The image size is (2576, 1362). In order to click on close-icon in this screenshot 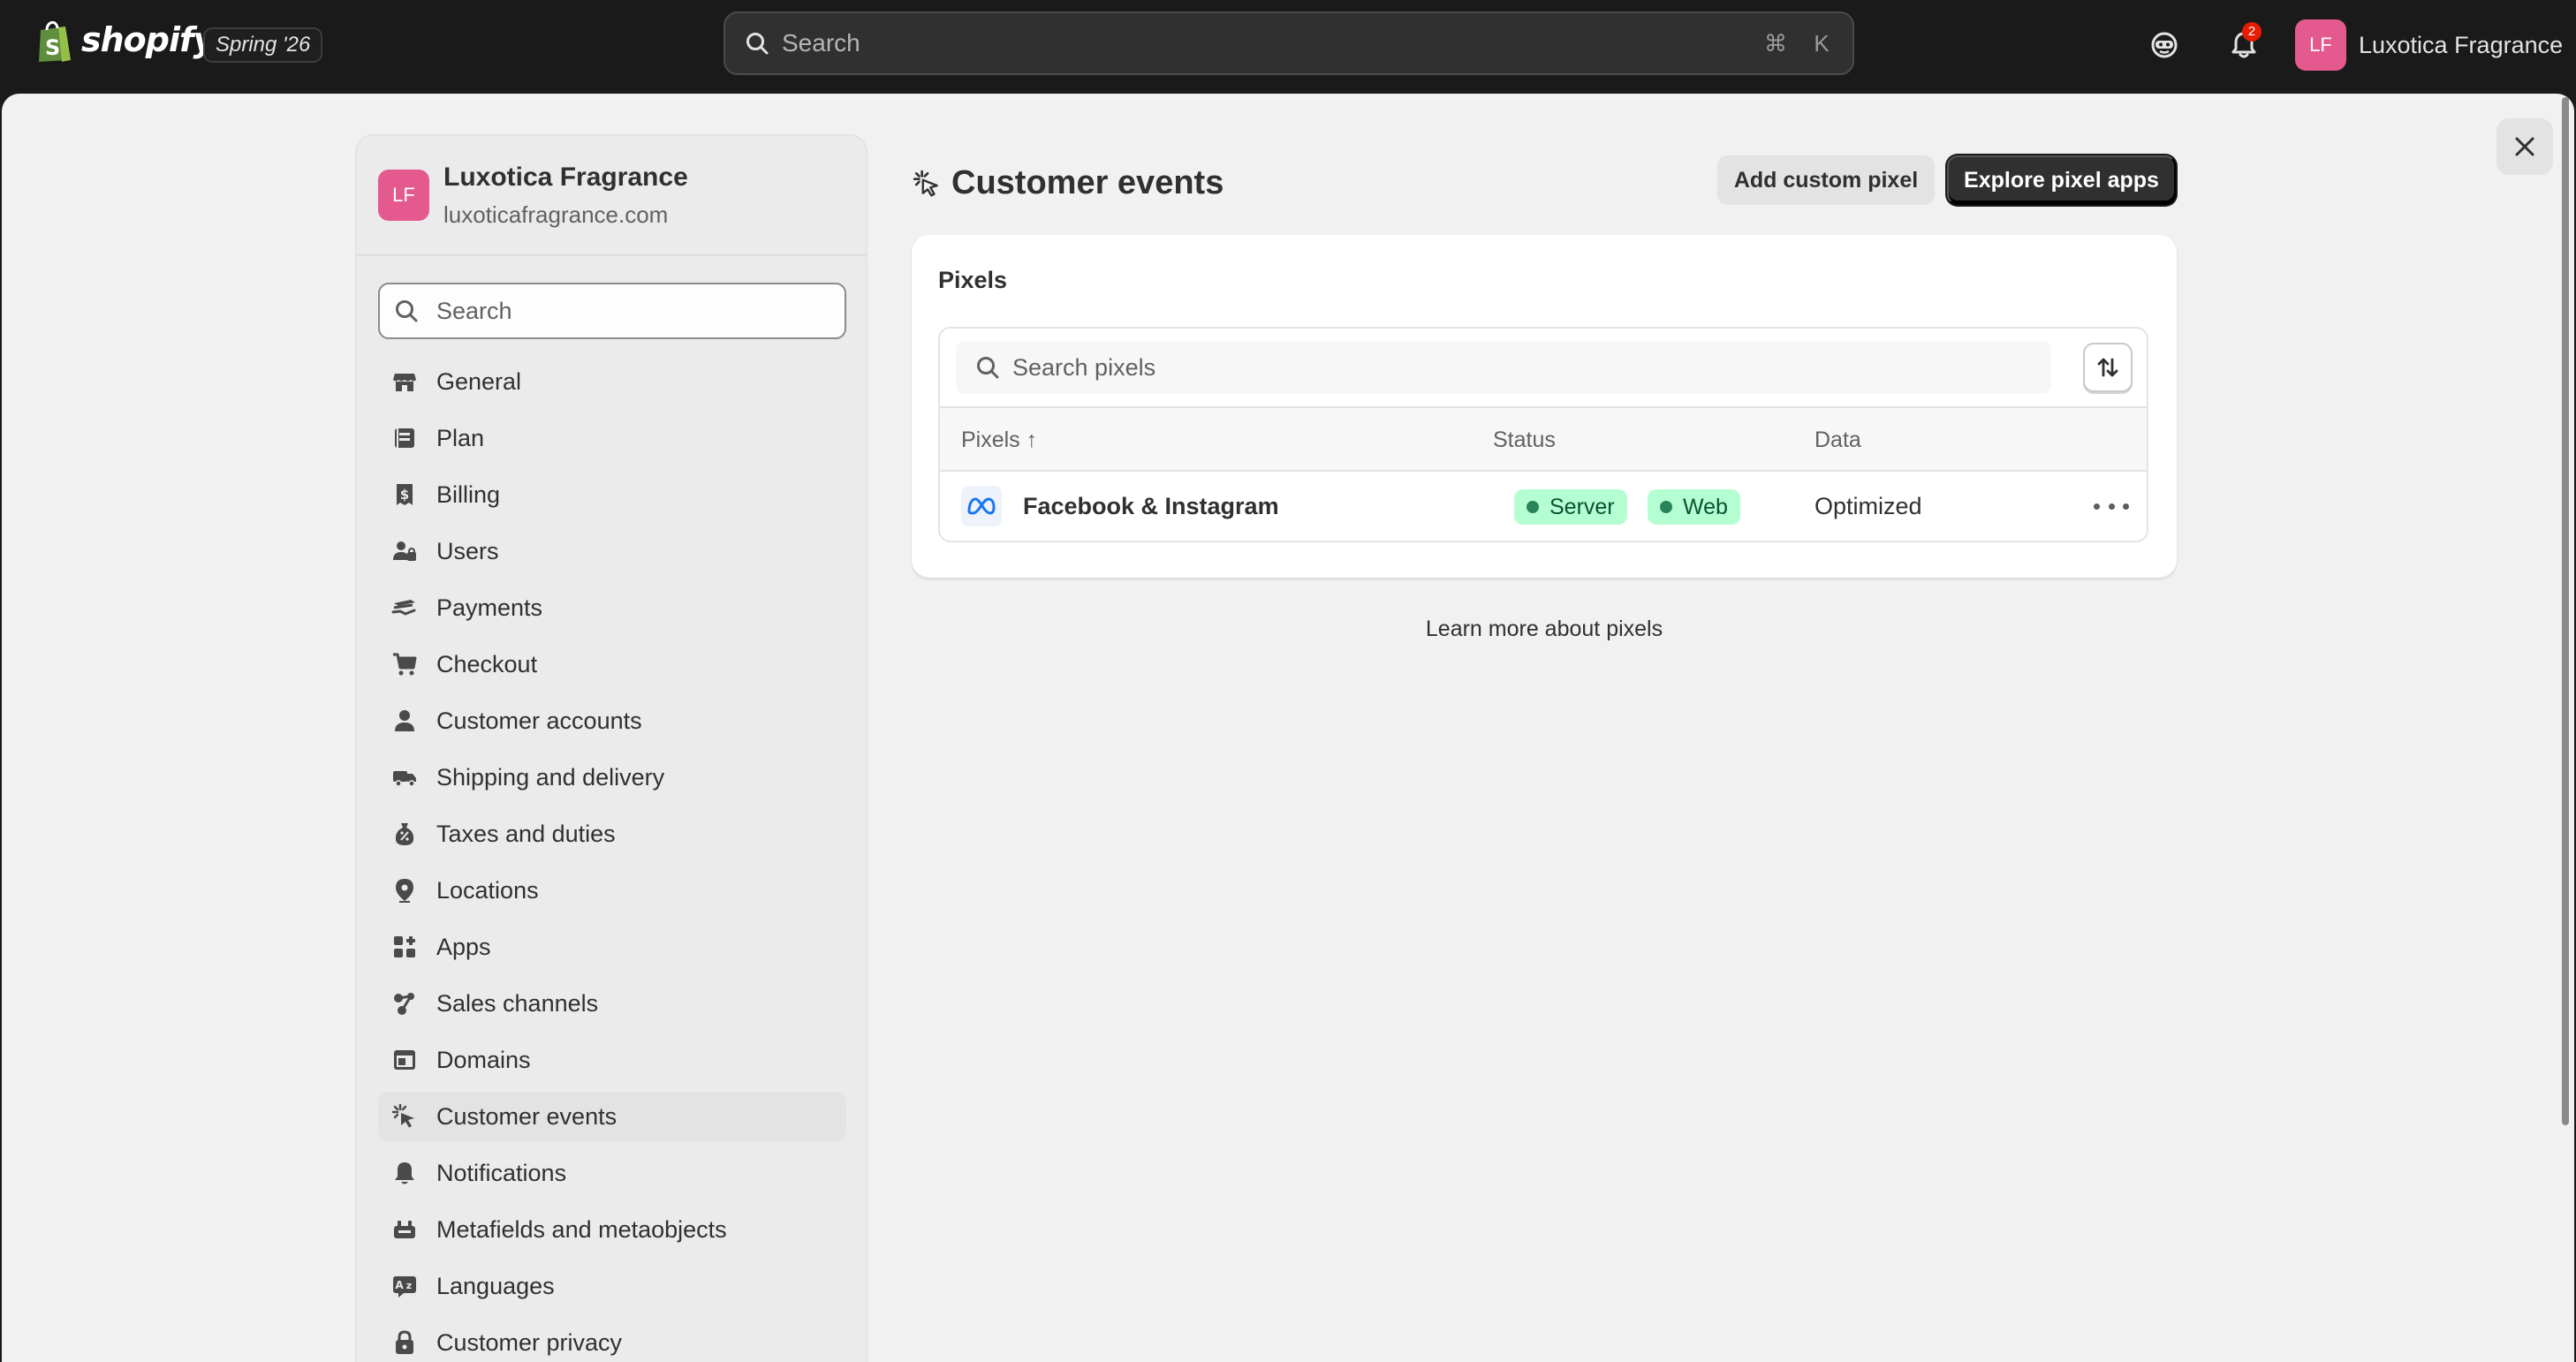, I will do `click(2524, 146)`.